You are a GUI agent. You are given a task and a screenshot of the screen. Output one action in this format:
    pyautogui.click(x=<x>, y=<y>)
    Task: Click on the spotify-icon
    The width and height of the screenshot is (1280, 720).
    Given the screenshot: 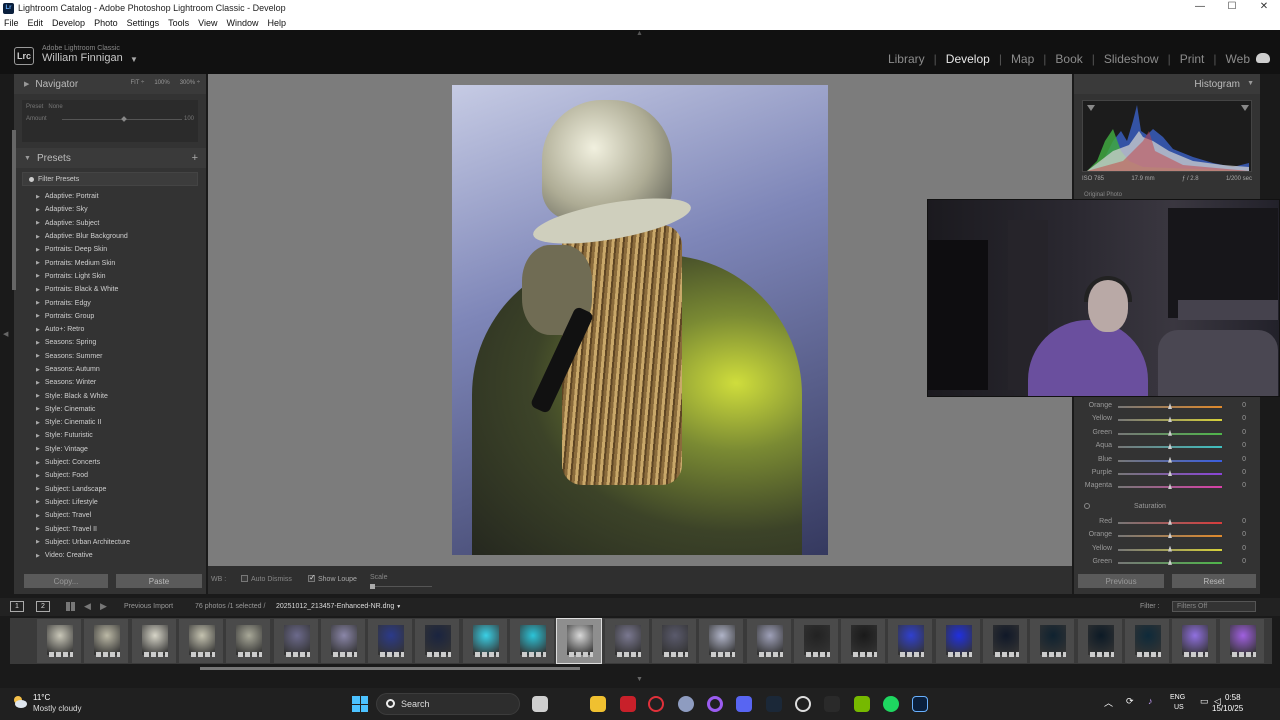 What is the action you would take?
    pyautogui.click(x=891, y=704)
    